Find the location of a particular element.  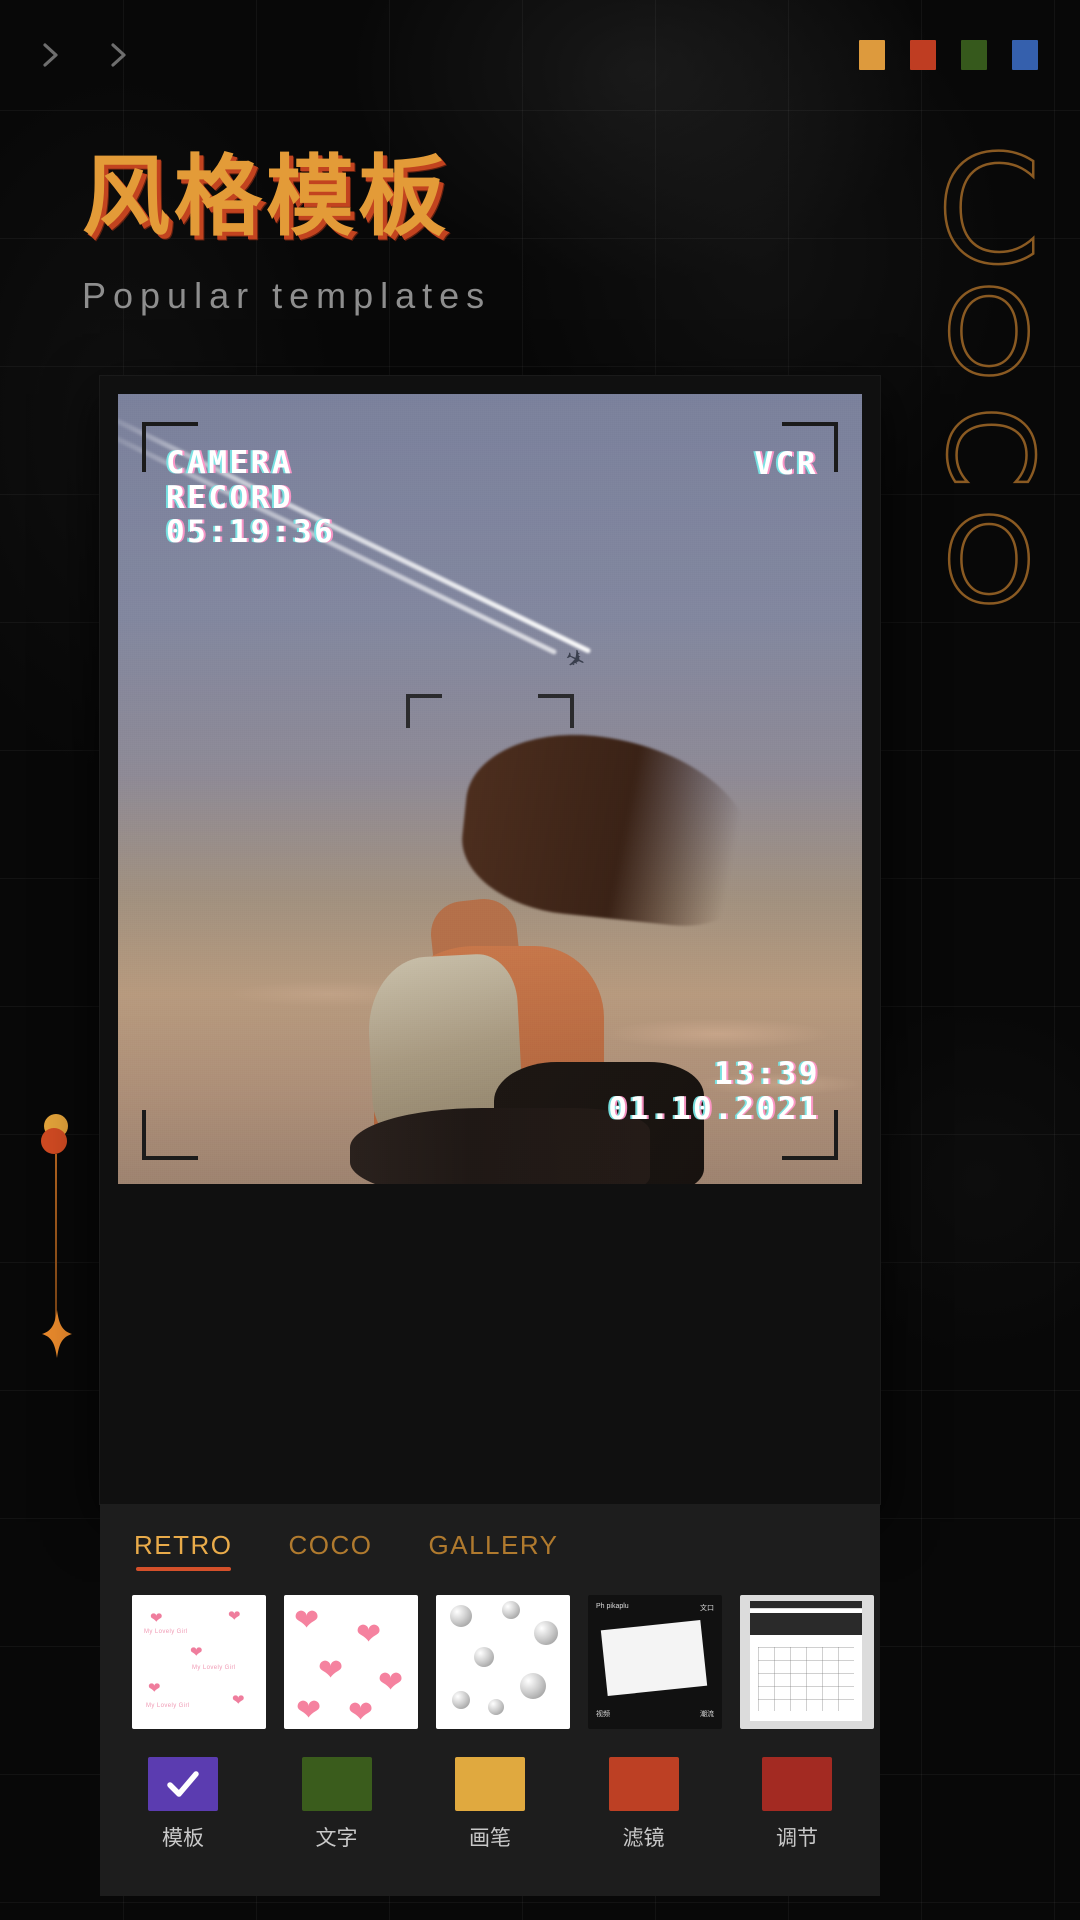

tool-brush: 画笔 is located at coordinates (490, 1804).